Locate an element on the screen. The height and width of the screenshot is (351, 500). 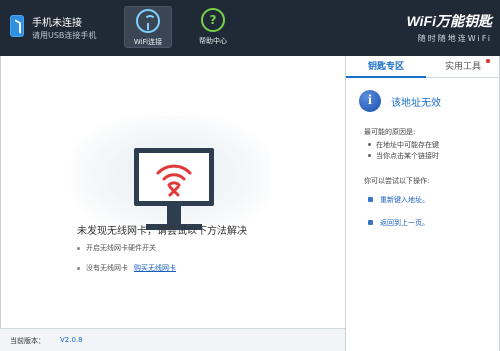
nav-help-center: ? 帮助中心 is located at coordinates (213, 27).